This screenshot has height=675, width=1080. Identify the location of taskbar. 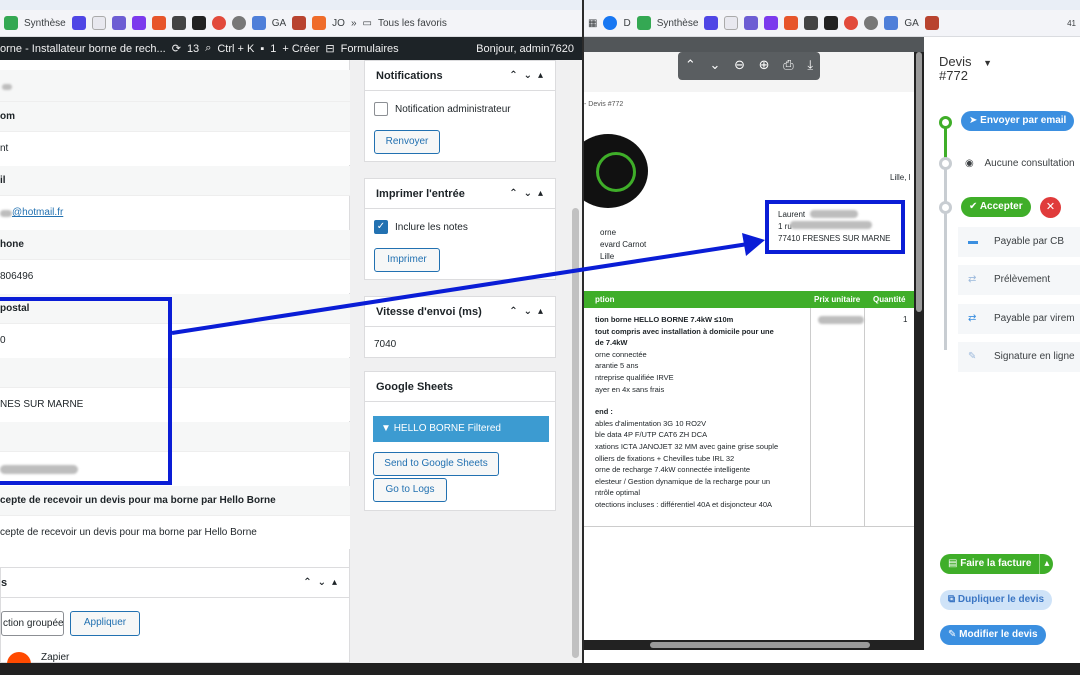
(540, 669).